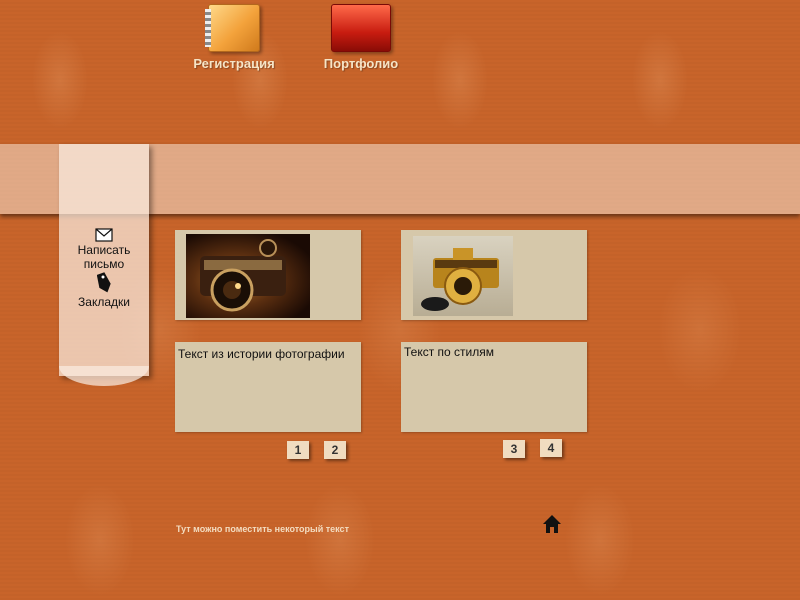 The height and width of the screenshot is (600, 800). I want to click on sidebar-item-bookmarks: Закладки, so click(104, 290).